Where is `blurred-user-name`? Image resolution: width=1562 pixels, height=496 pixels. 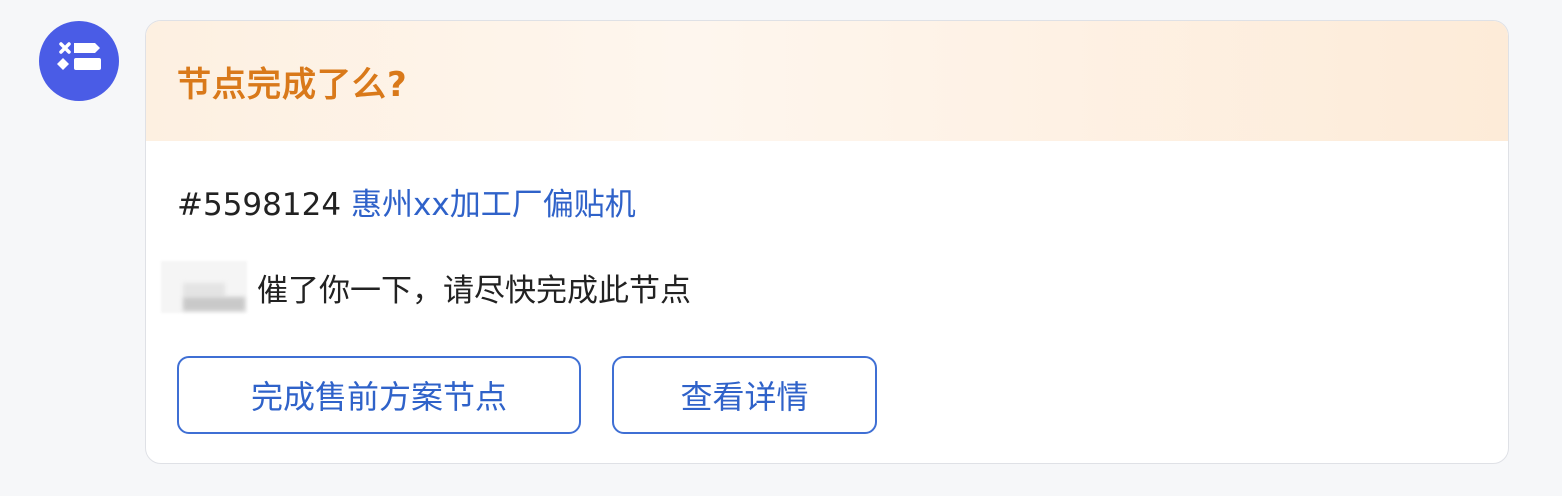
blurred-user-name is located at coordinates (204, 287).